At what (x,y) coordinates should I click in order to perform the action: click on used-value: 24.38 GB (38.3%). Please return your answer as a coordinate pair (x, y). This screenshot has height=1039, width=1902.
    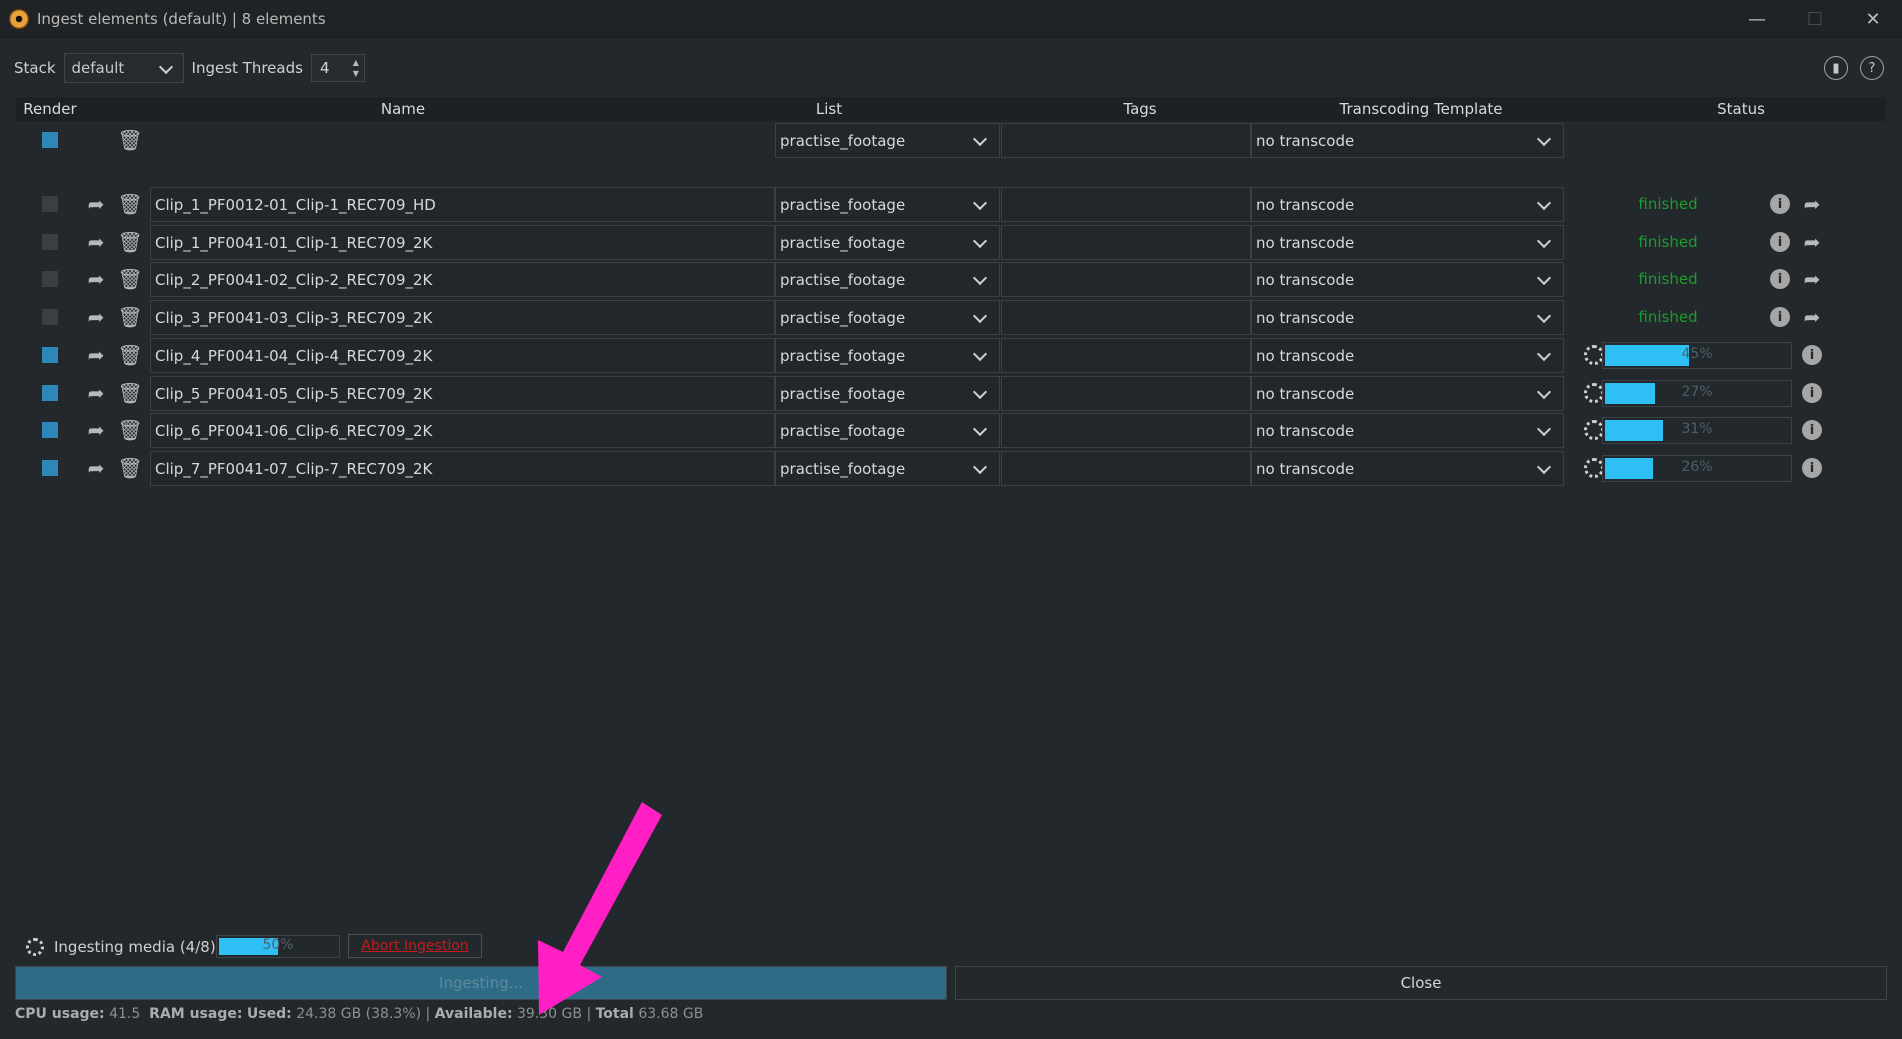
    Looking at the image, I should click on (359, 1014).